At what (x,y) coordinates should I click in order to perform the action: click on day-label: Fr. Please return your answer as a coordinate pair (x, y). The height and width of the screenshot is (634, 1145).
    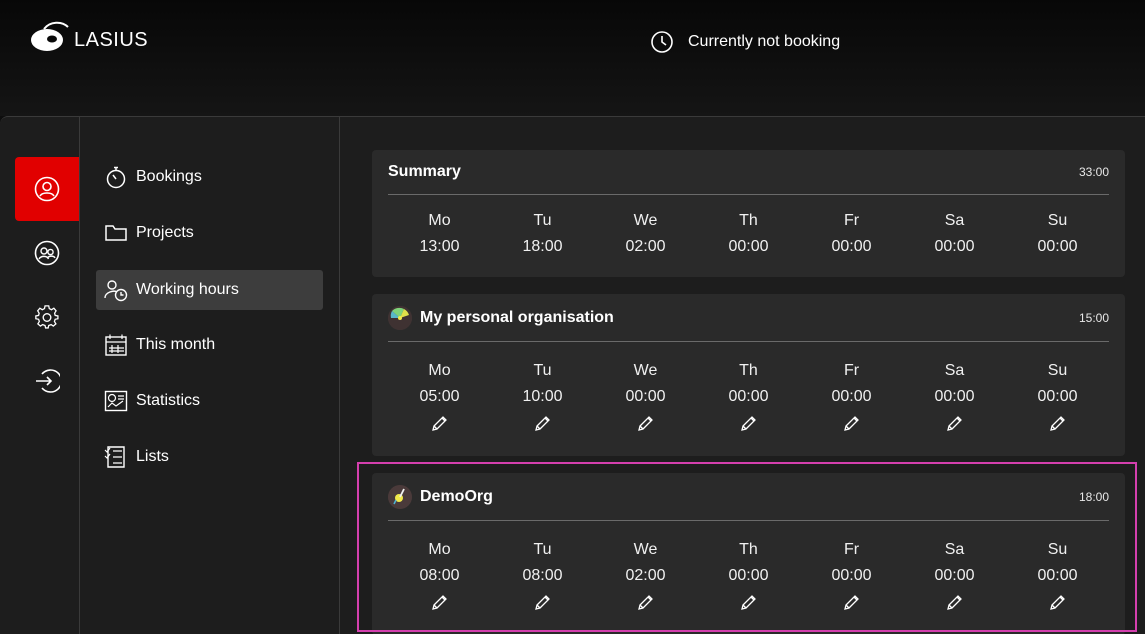
    Looking at the image, I should click on (851, 549).